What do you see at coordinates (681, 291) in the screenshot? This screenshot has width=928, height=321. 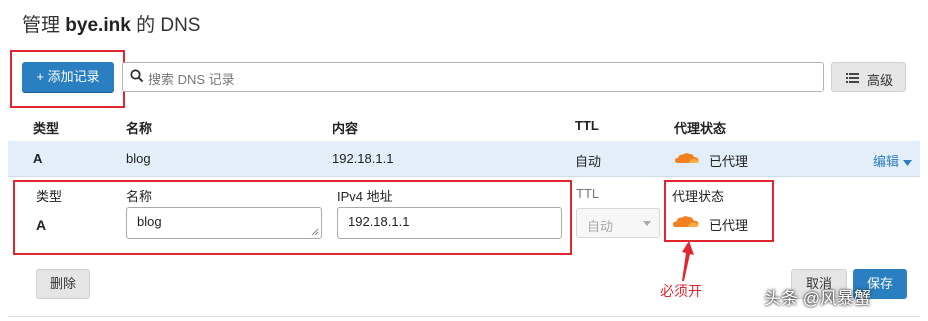 I see `annotation-note: 必须开` at bounding box center [681, 291].